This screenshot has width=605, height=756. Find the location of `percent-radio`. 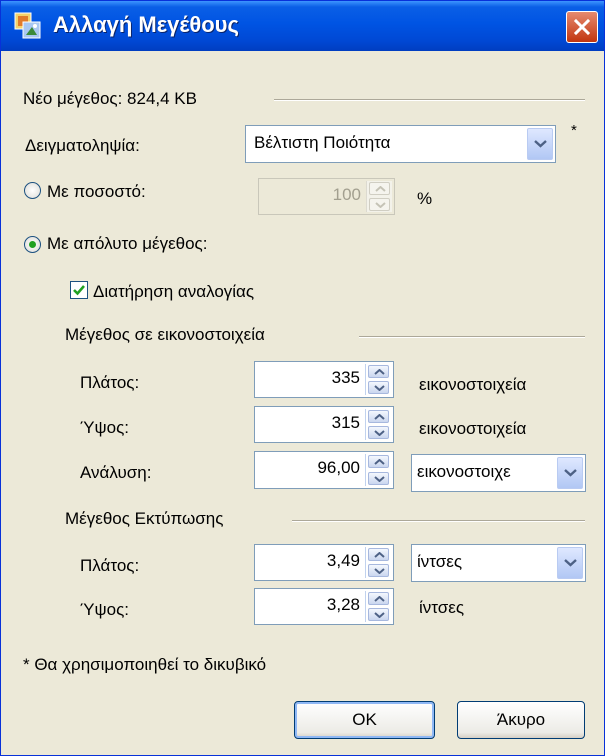

percent-radio is located at coordinates (32, 190).